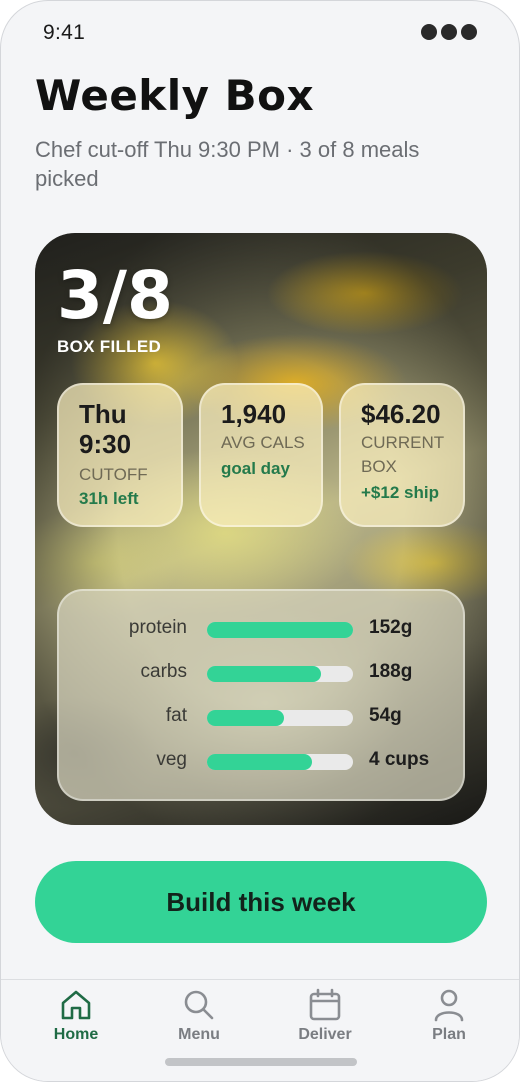  Describe the element at coordinates (449, 1034) in the screenshot. I see `tab-label: Plan` at that location.